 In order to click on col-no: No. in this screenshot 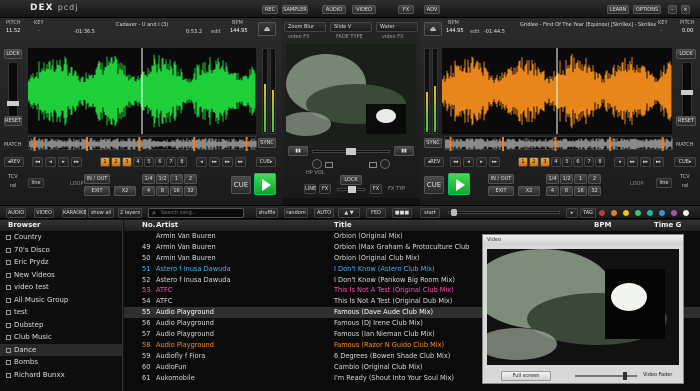, I will do `click(148, 225)`.